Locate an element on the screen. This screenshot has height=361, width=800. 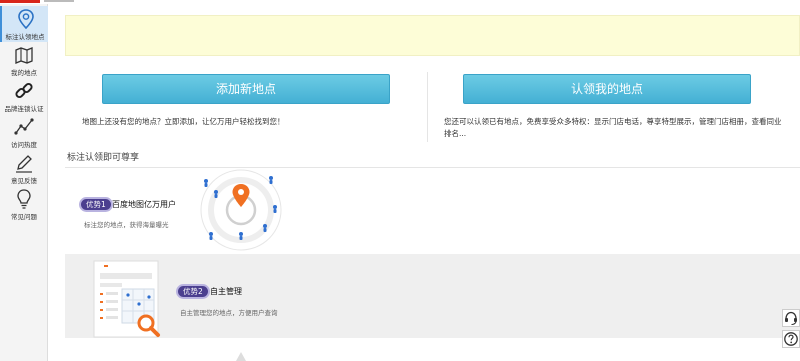
sidebar-item-mark-claim: 标注认领地点 is located at coordinates (24, 24).